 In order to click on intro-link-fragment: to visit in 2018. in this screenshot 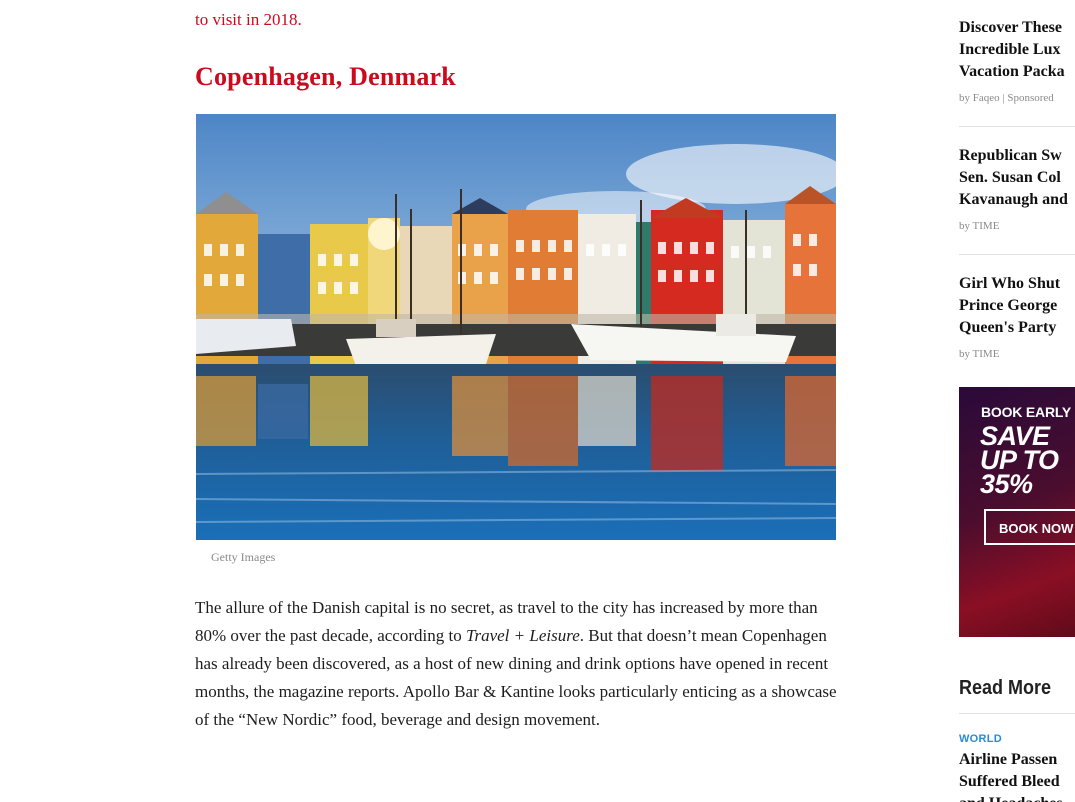, I will do `click(248, 20)`.